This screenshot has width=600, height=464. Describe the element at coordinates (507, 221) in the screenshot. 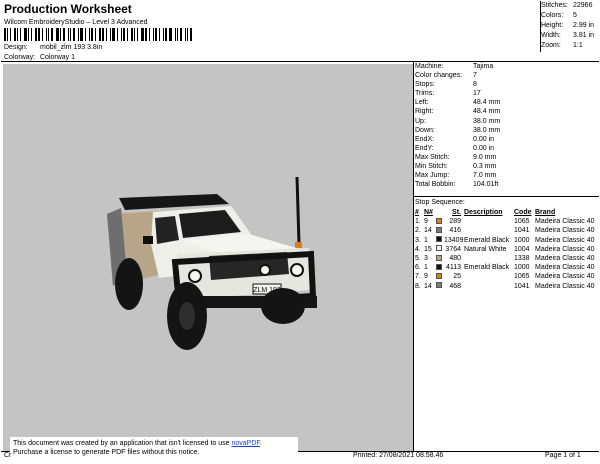

I see `table-row: 1. 9 289 1065 Madeira Classic 40` at that location.